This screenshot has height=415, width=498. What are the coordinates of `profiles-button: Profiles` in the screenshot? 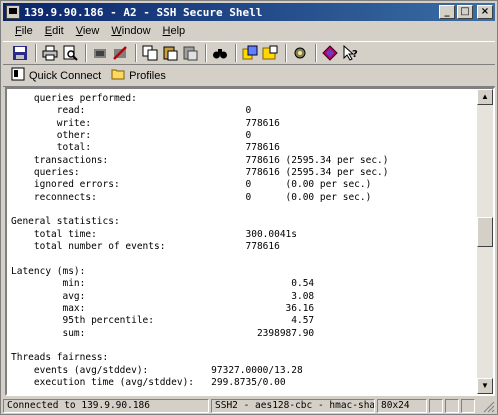 It's located at (138, 75).